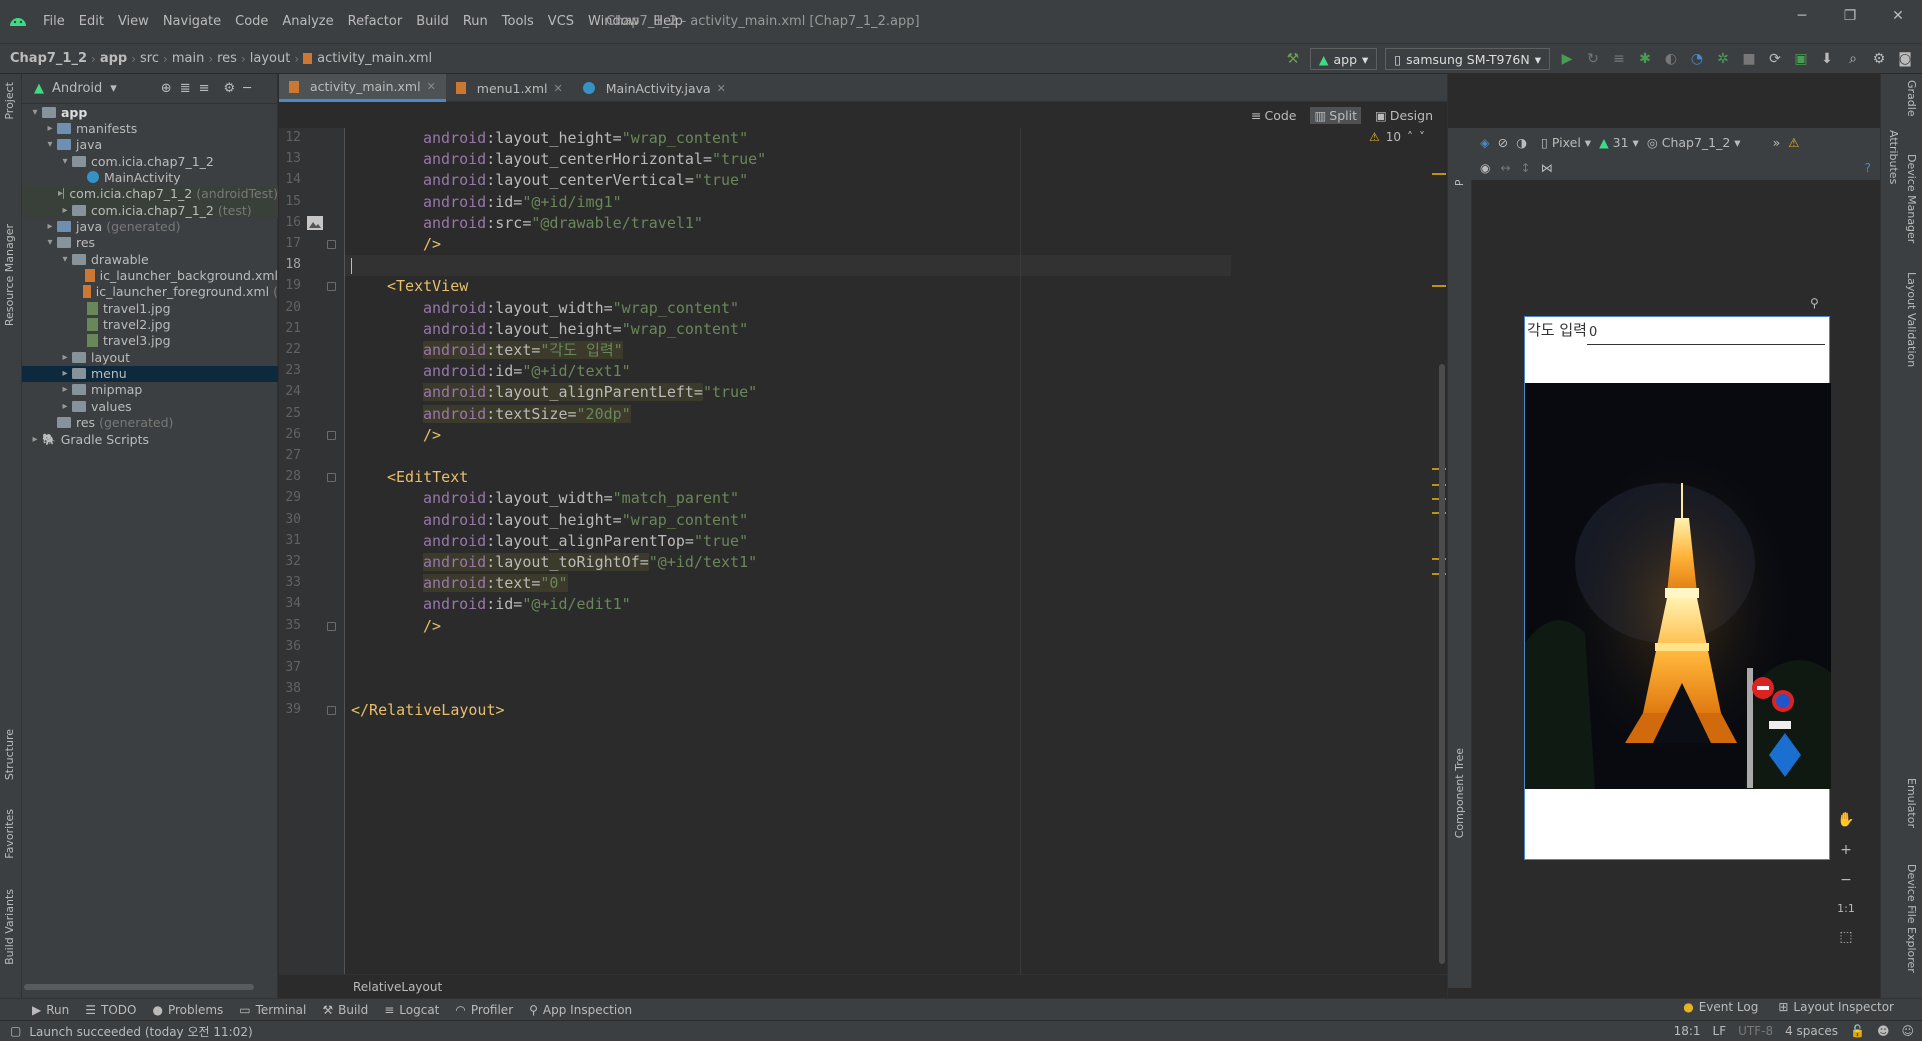 This screenshot has height=1041, width=1922. What do you see at coordinates (1422, 137) in the screenshot?
I see `chevron-down-icon: ˅` at bounding box center [1422, 137].